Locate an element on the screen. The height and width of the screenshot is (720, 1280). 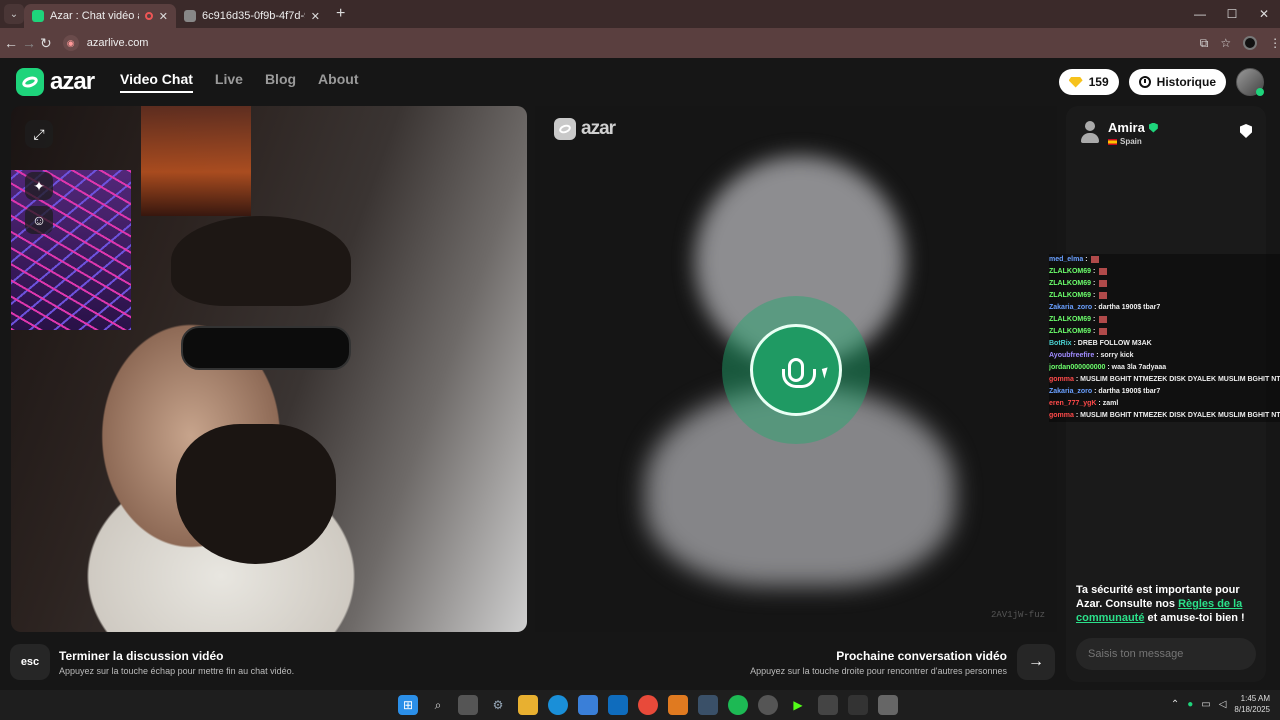
verified-shield-icon is located at coordinates (1153, 127).